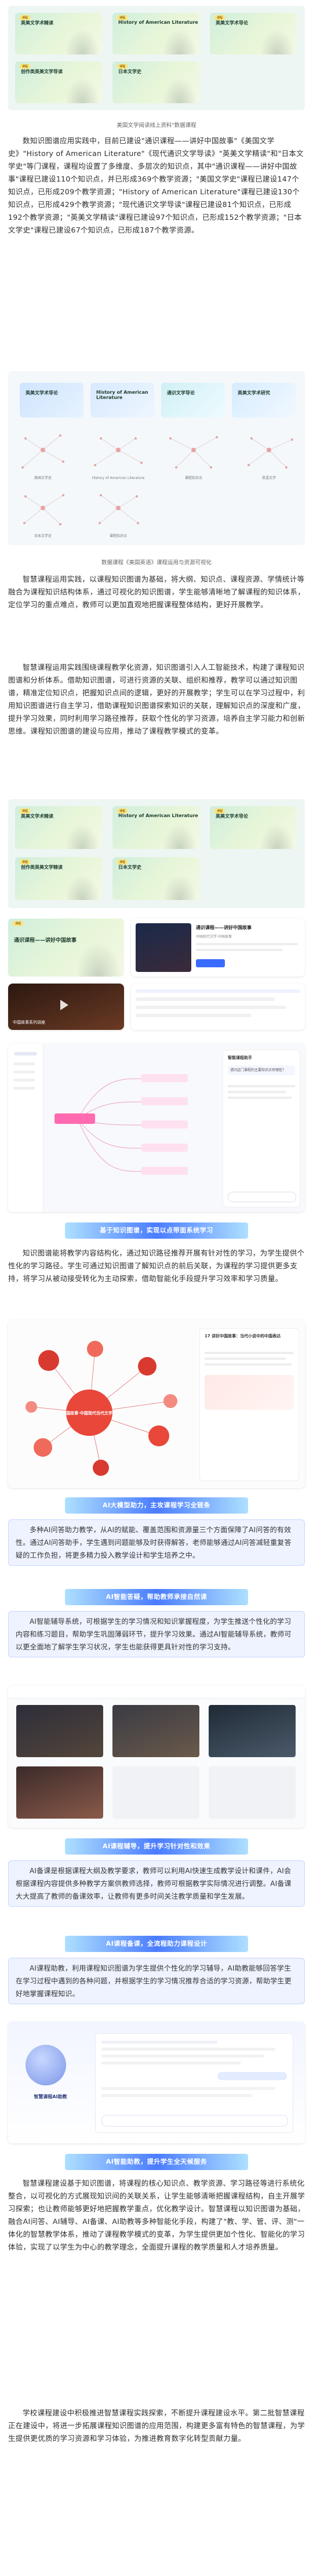 This screenshot has width=313, height=2576. I want to click on app-sidebar, so click(25, 1128).